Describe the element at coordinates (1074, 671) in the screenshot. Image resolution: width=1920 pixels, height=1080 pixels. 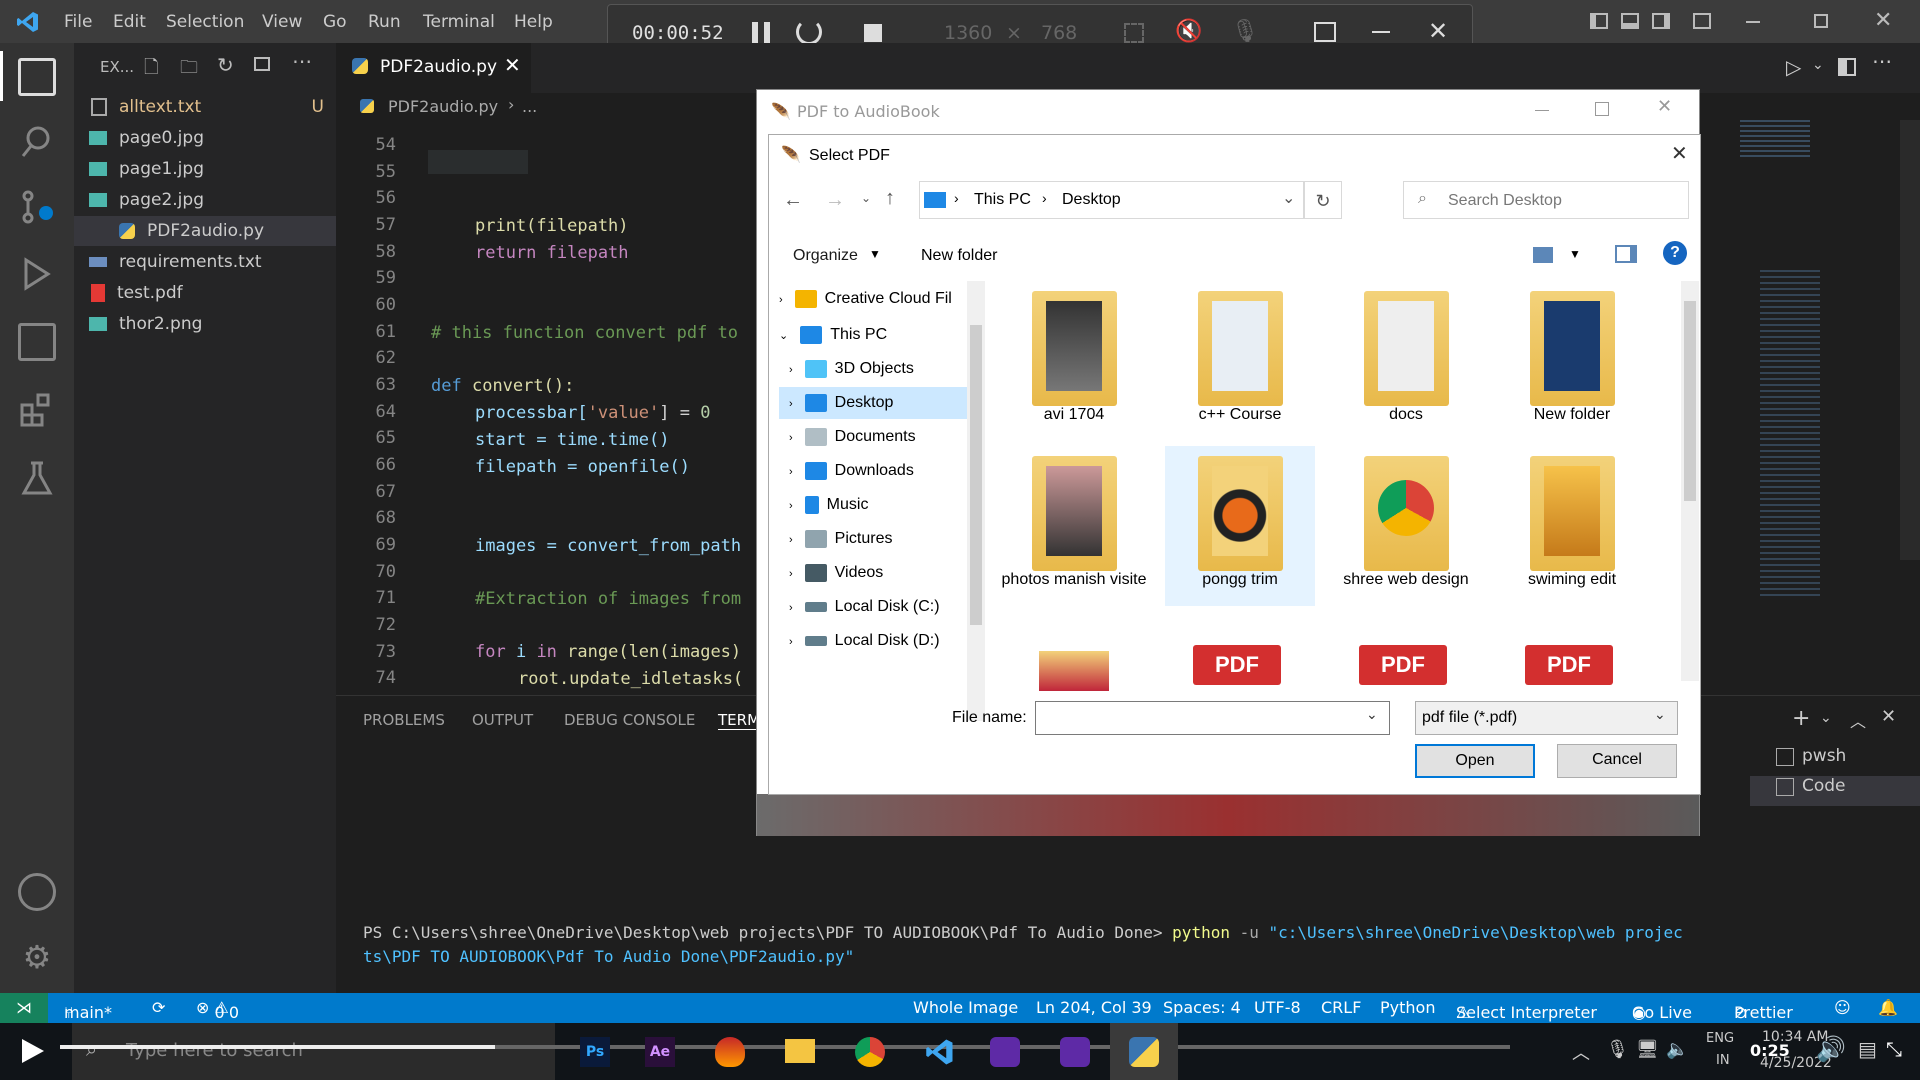
I see `partial-folder-icon` at that location.